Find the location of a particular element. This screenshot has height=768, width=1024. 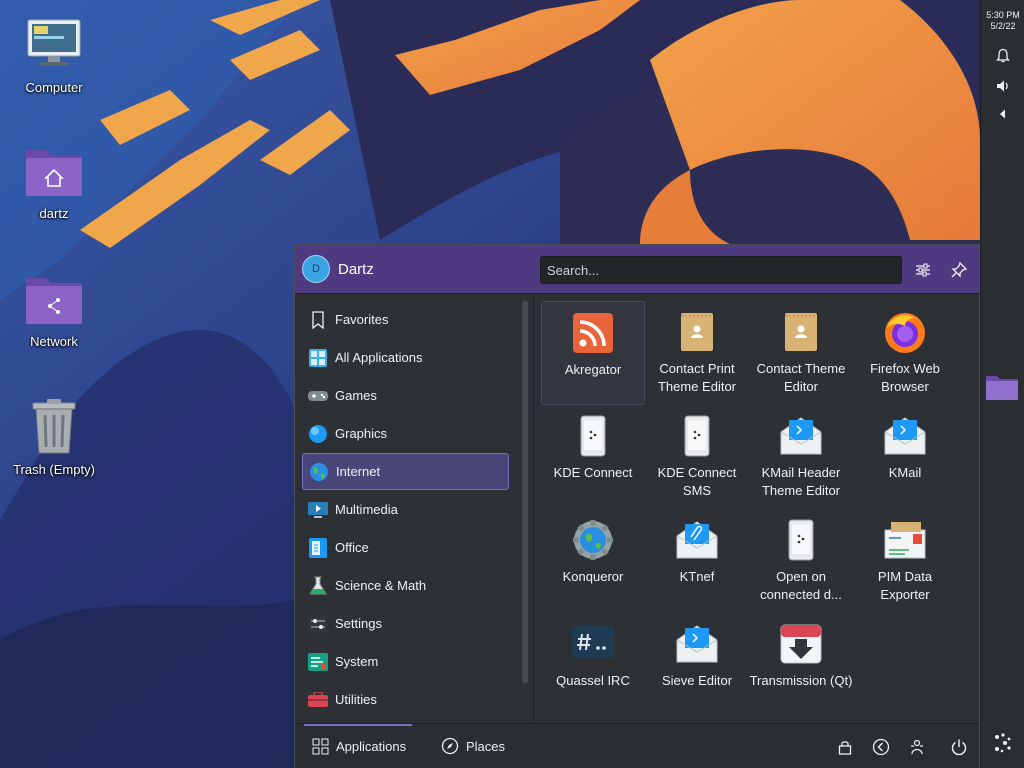

logout-icon is located at coordinates (881, 747).